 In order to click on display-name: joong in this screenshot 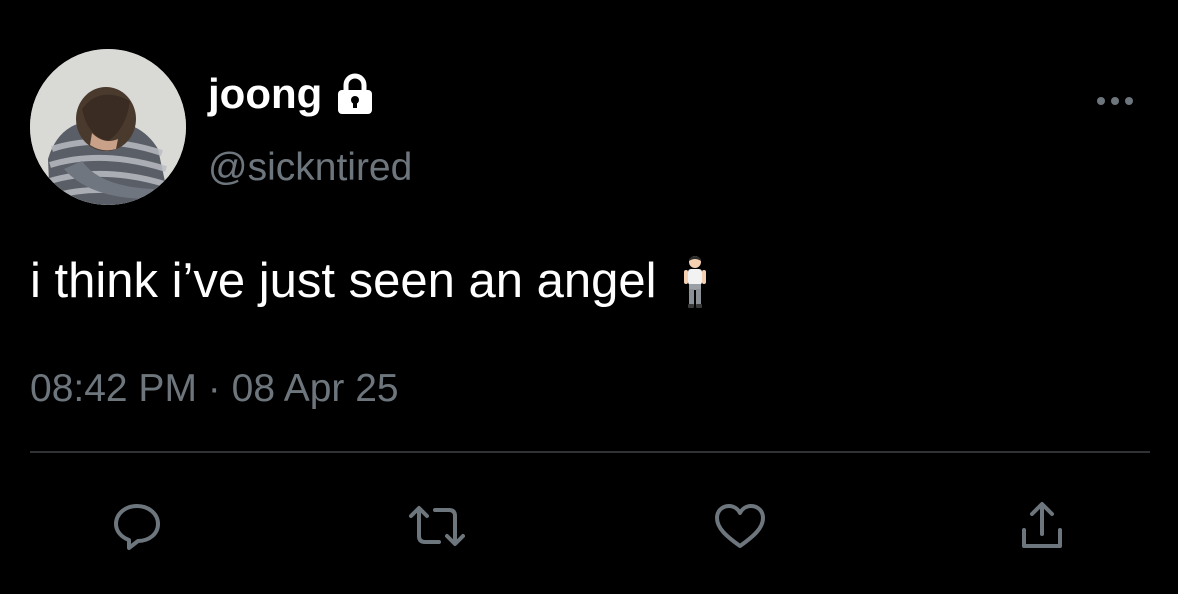, I will do `click(293, 94)`.